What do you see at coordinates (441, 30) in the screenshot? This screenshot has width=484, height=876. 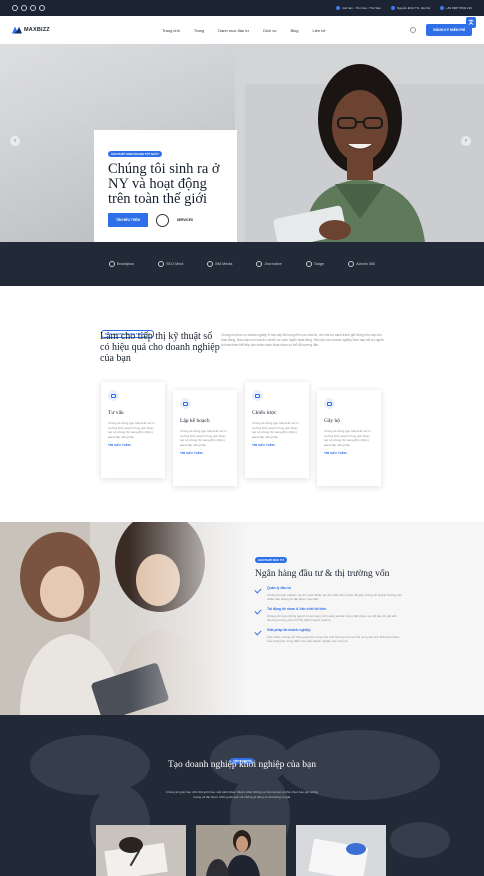 I see `nav-actions: ĐĂNG KÝ MIỄN PHÍ` at bounding box center [441, 30].